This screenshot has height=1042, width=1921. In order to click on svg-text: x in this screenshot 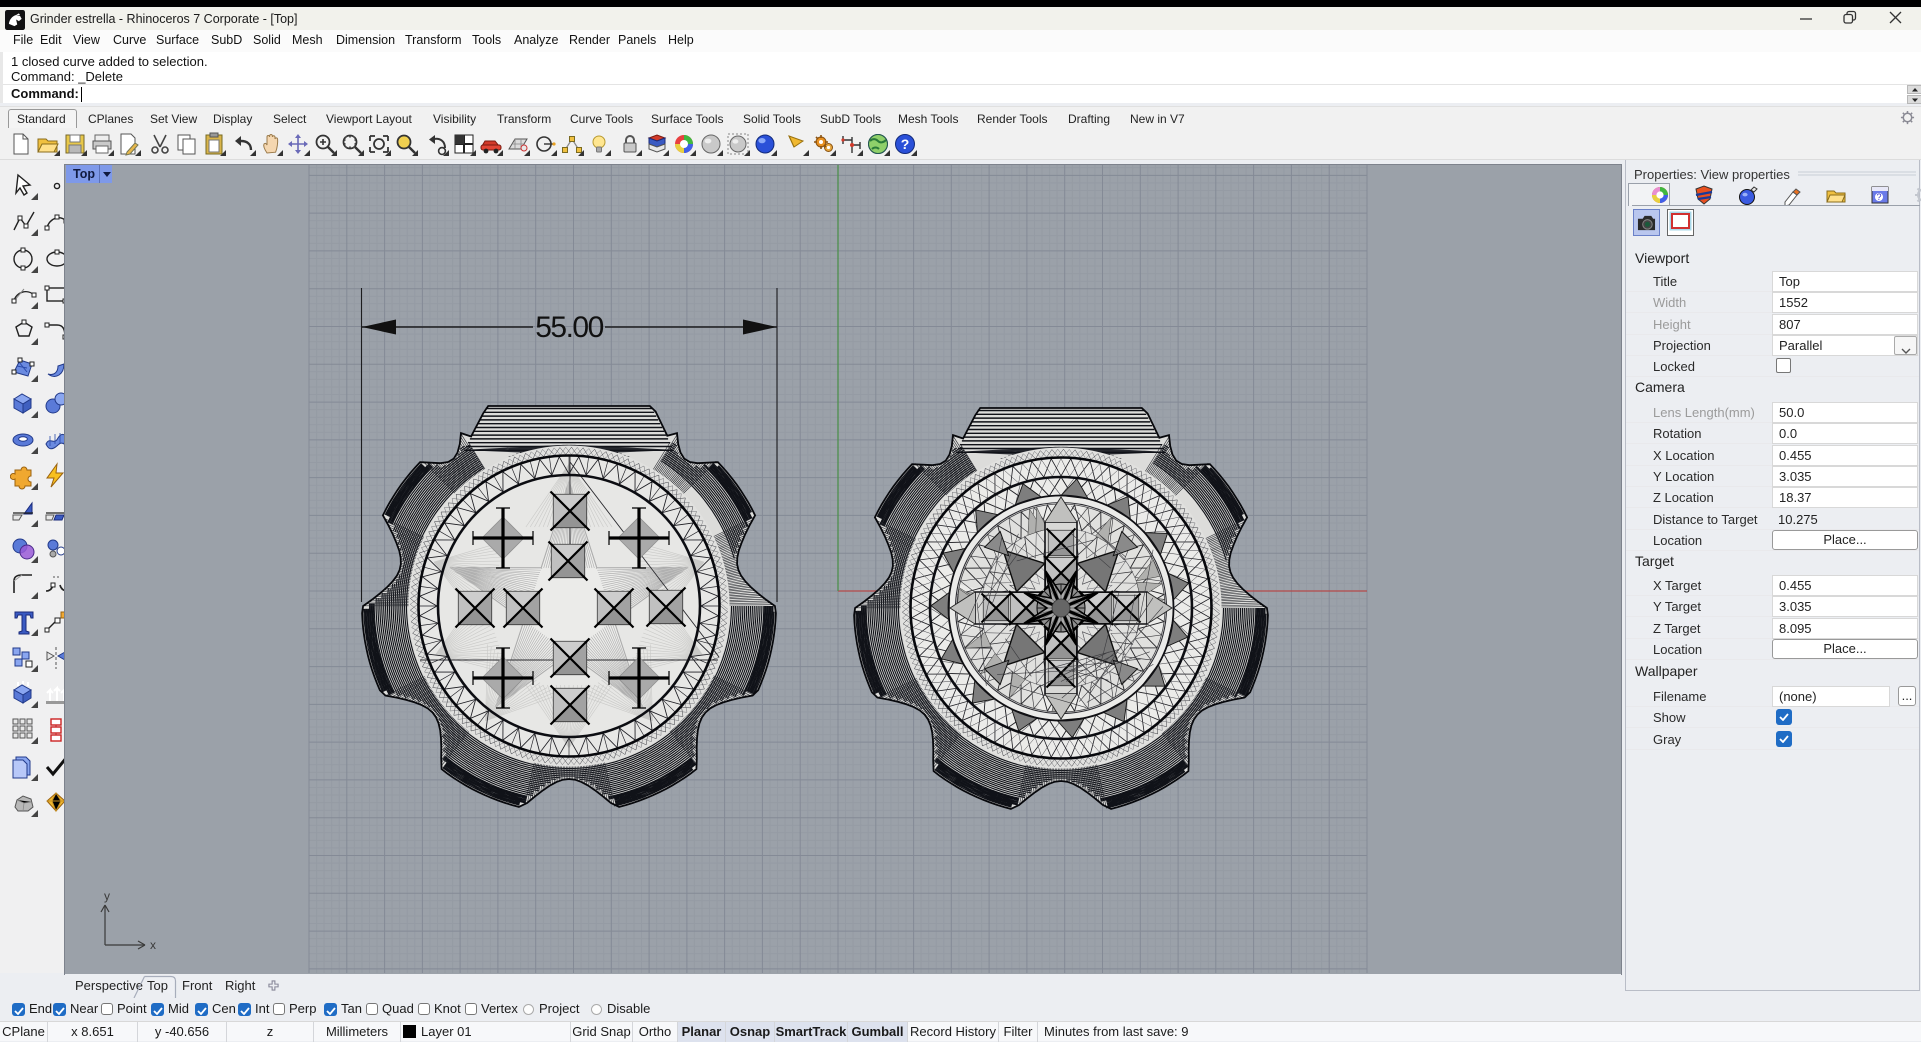, I will do `click(153, 945)`.